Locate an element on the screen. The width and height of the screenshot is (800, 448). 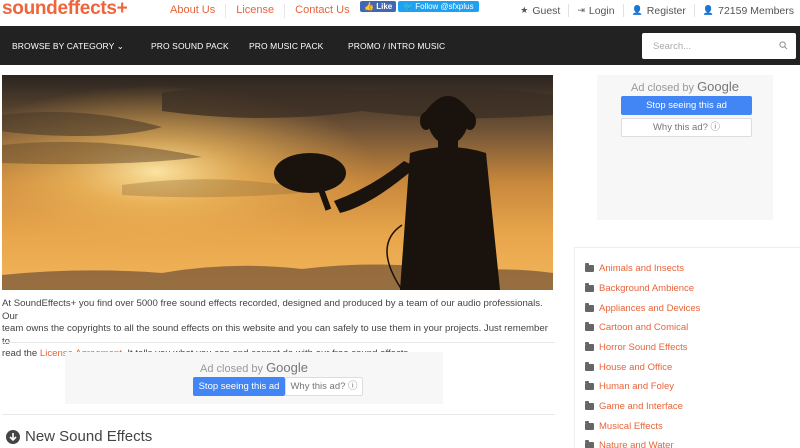
category-item: Musical Effects is located at coordinates (624, 426).